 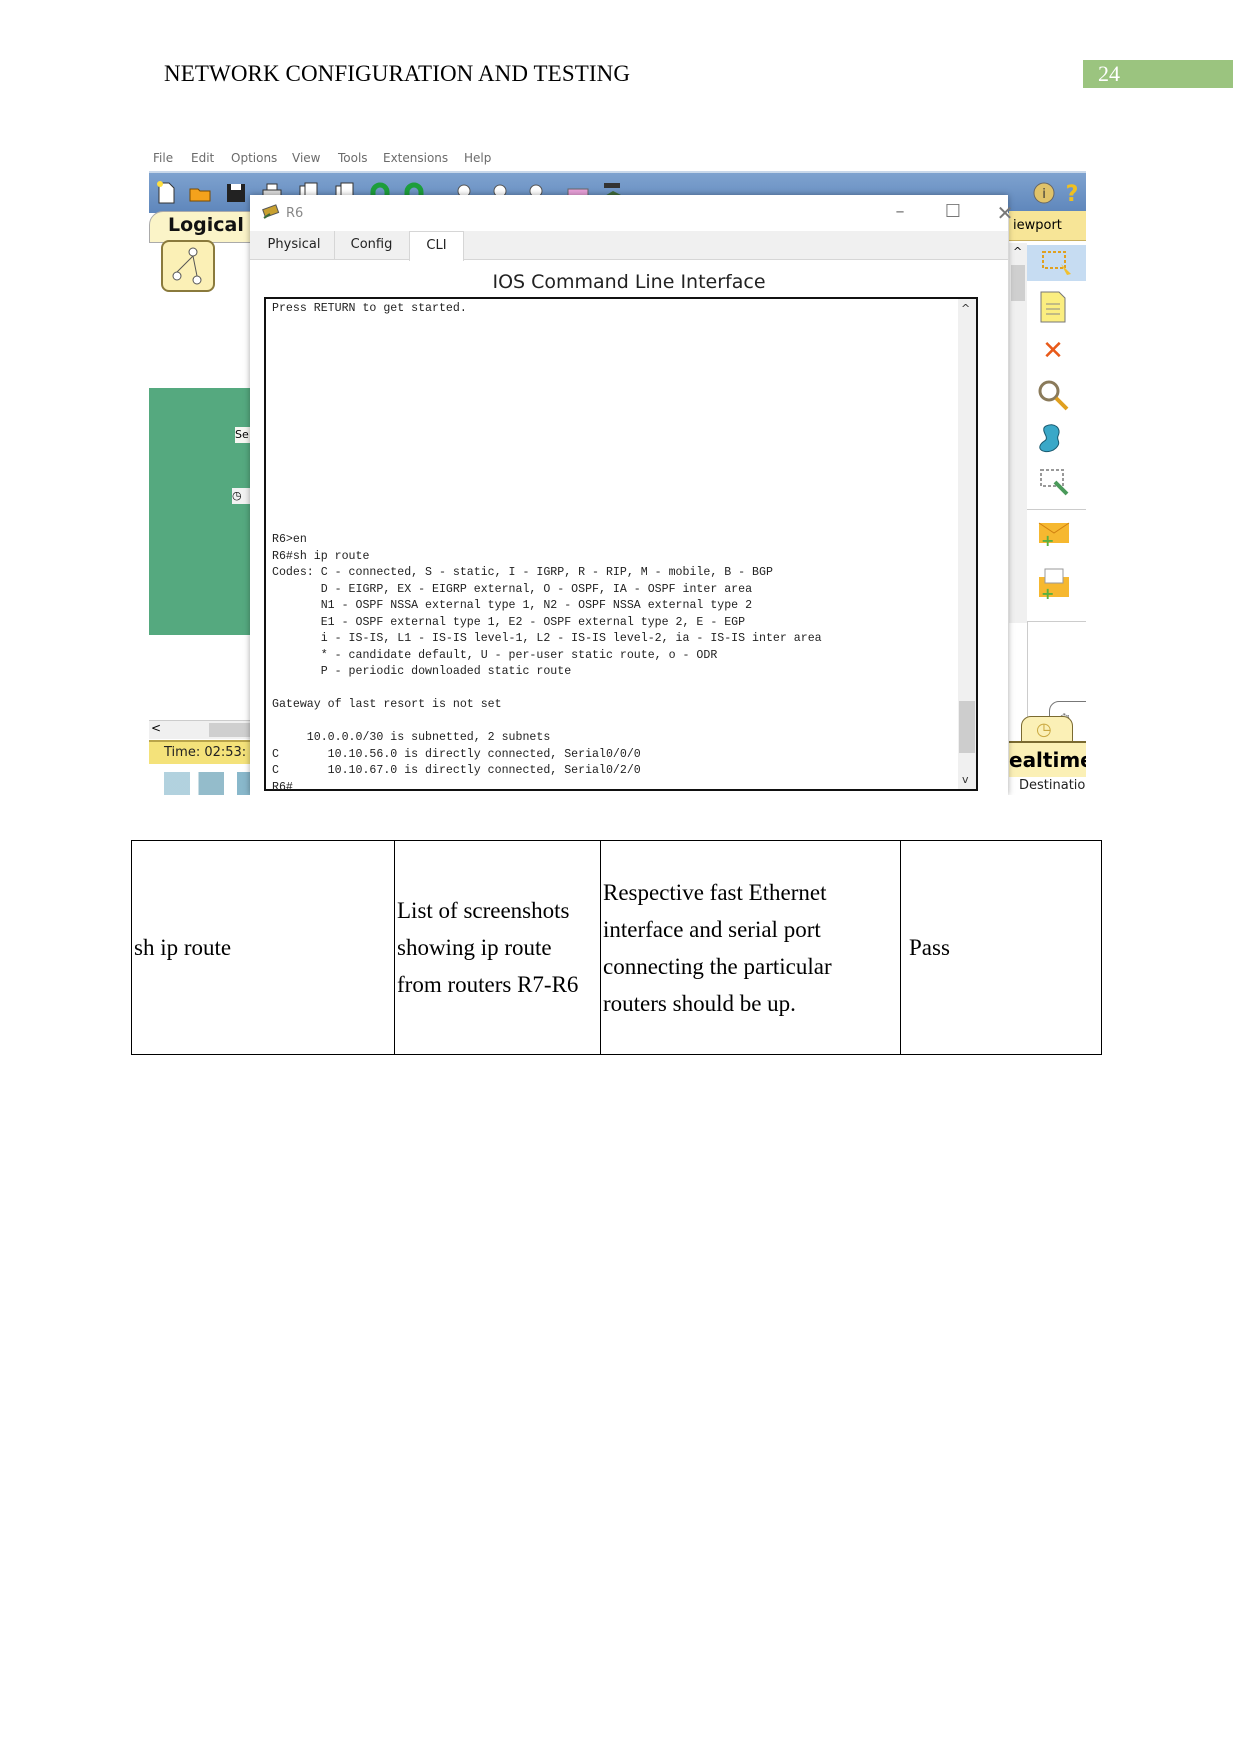 I want to click on magnifier-icon, so click(x=1053, y=395).